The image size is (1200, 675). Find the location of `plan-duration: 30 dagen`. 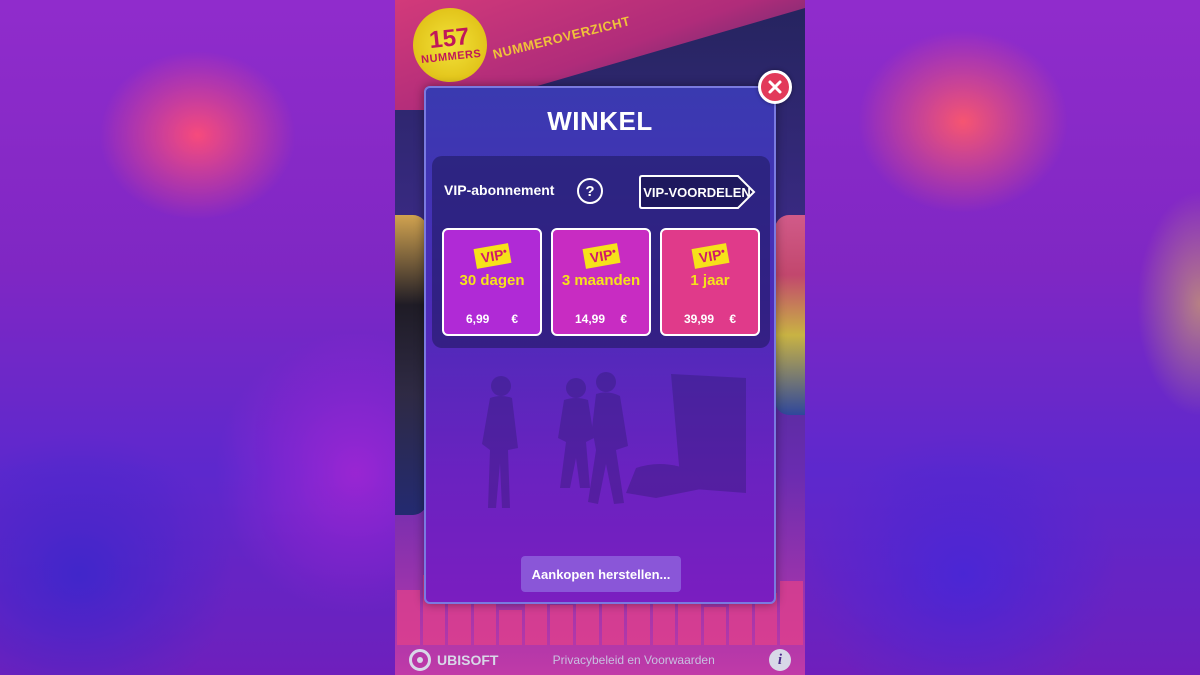

plan-duration: 30 dagen is located at coordinates (492, 280).